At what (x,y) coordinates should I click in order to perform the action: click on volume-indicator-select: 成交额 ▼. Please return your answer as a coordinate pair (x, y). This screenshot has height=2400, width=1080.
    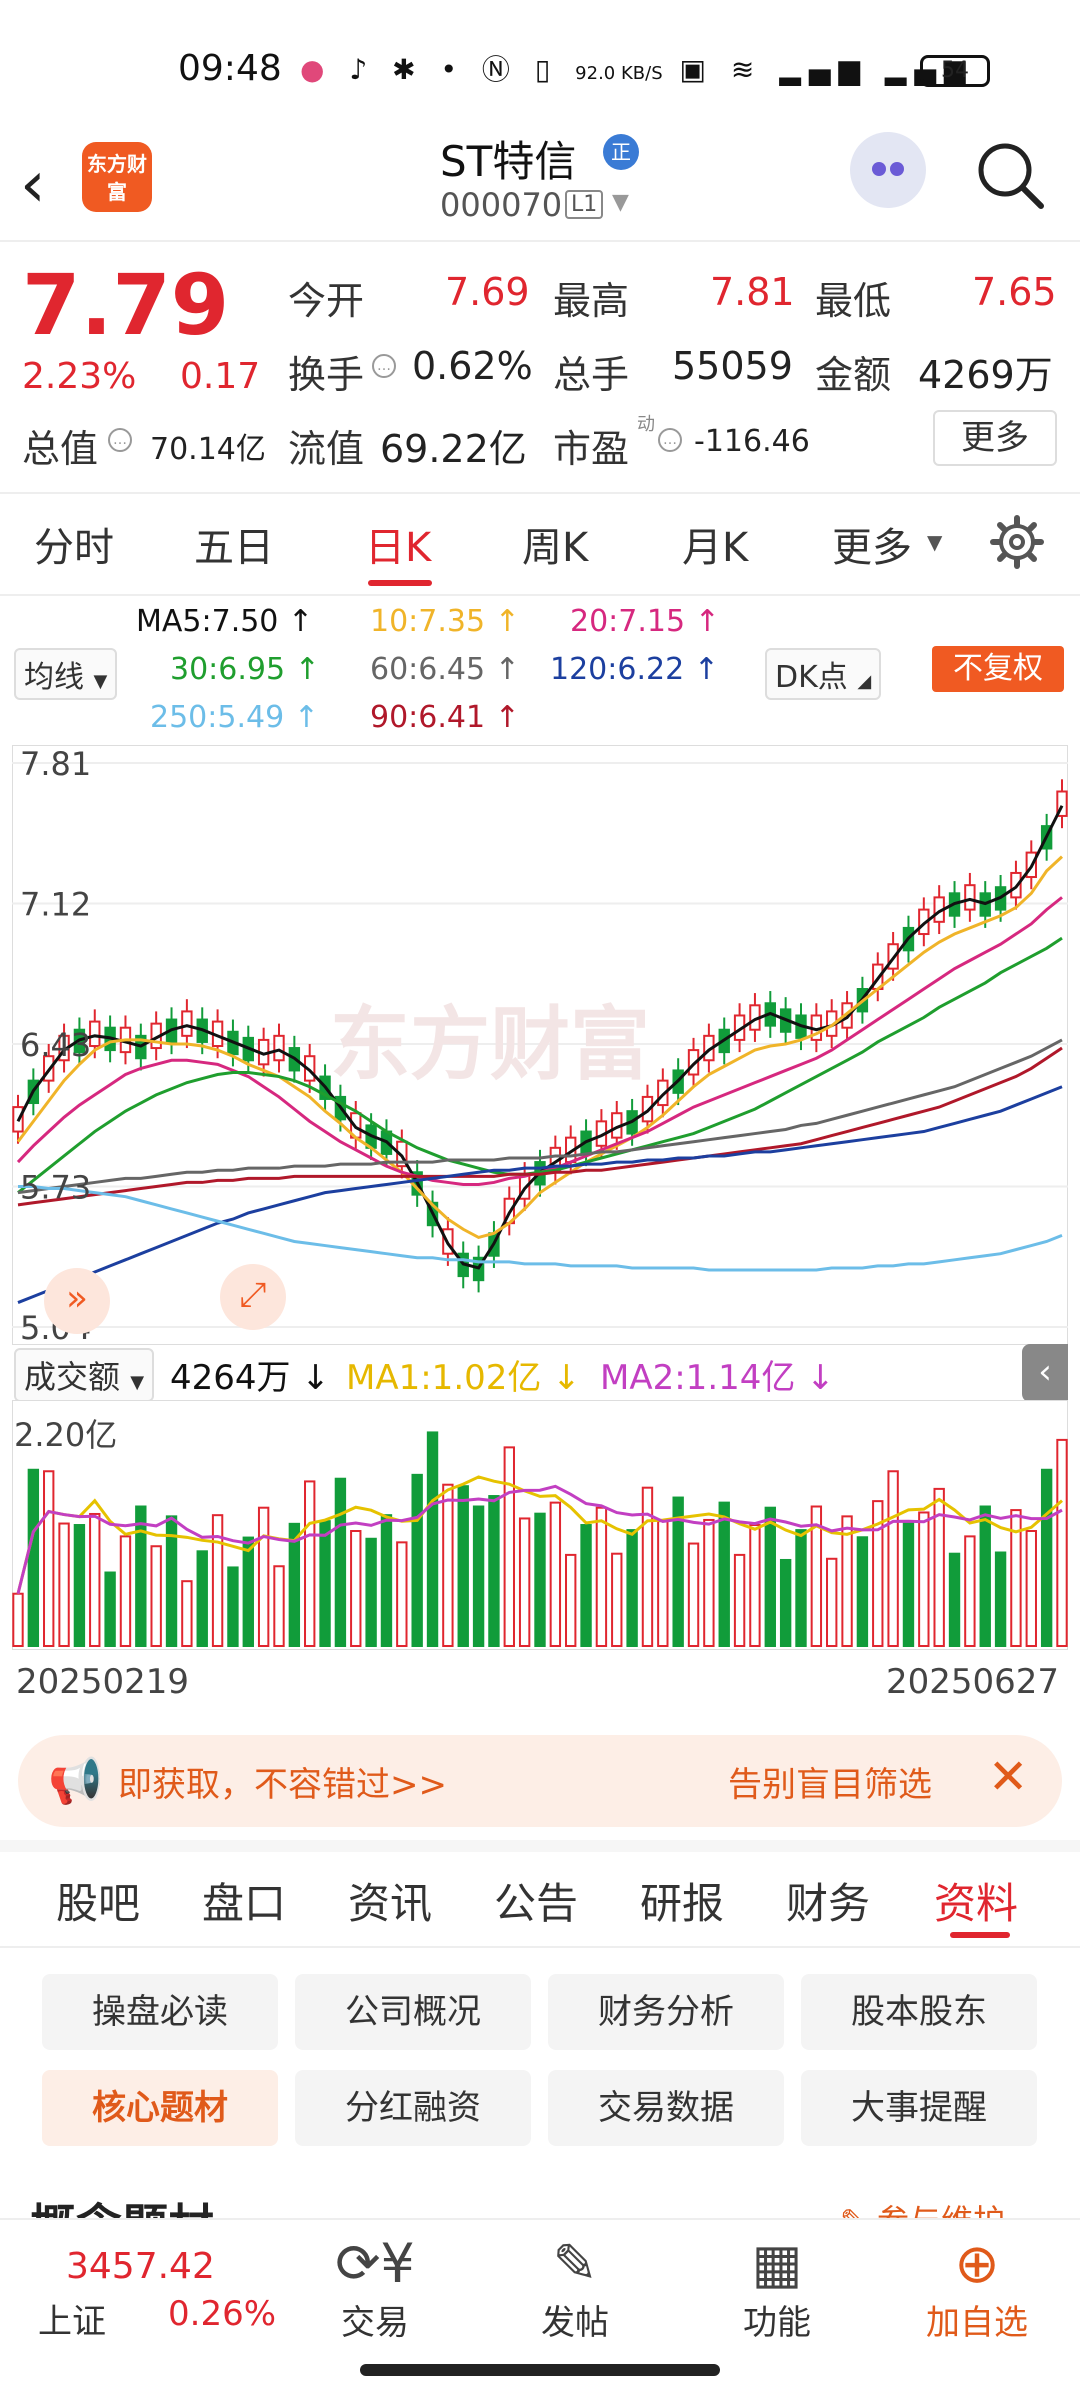
    Looking at the image, I should click on (84, 1375).